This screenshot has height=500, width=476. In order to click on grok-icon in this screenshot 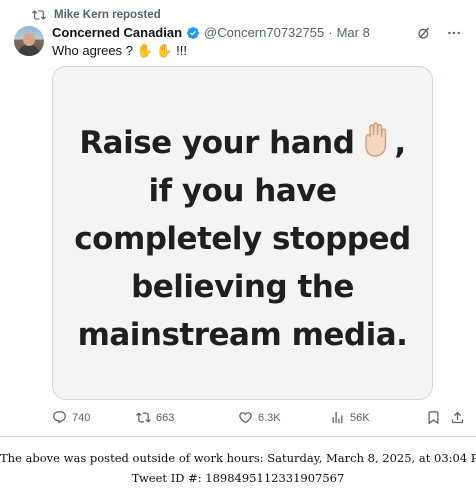, I will do `click(424, 33)`.